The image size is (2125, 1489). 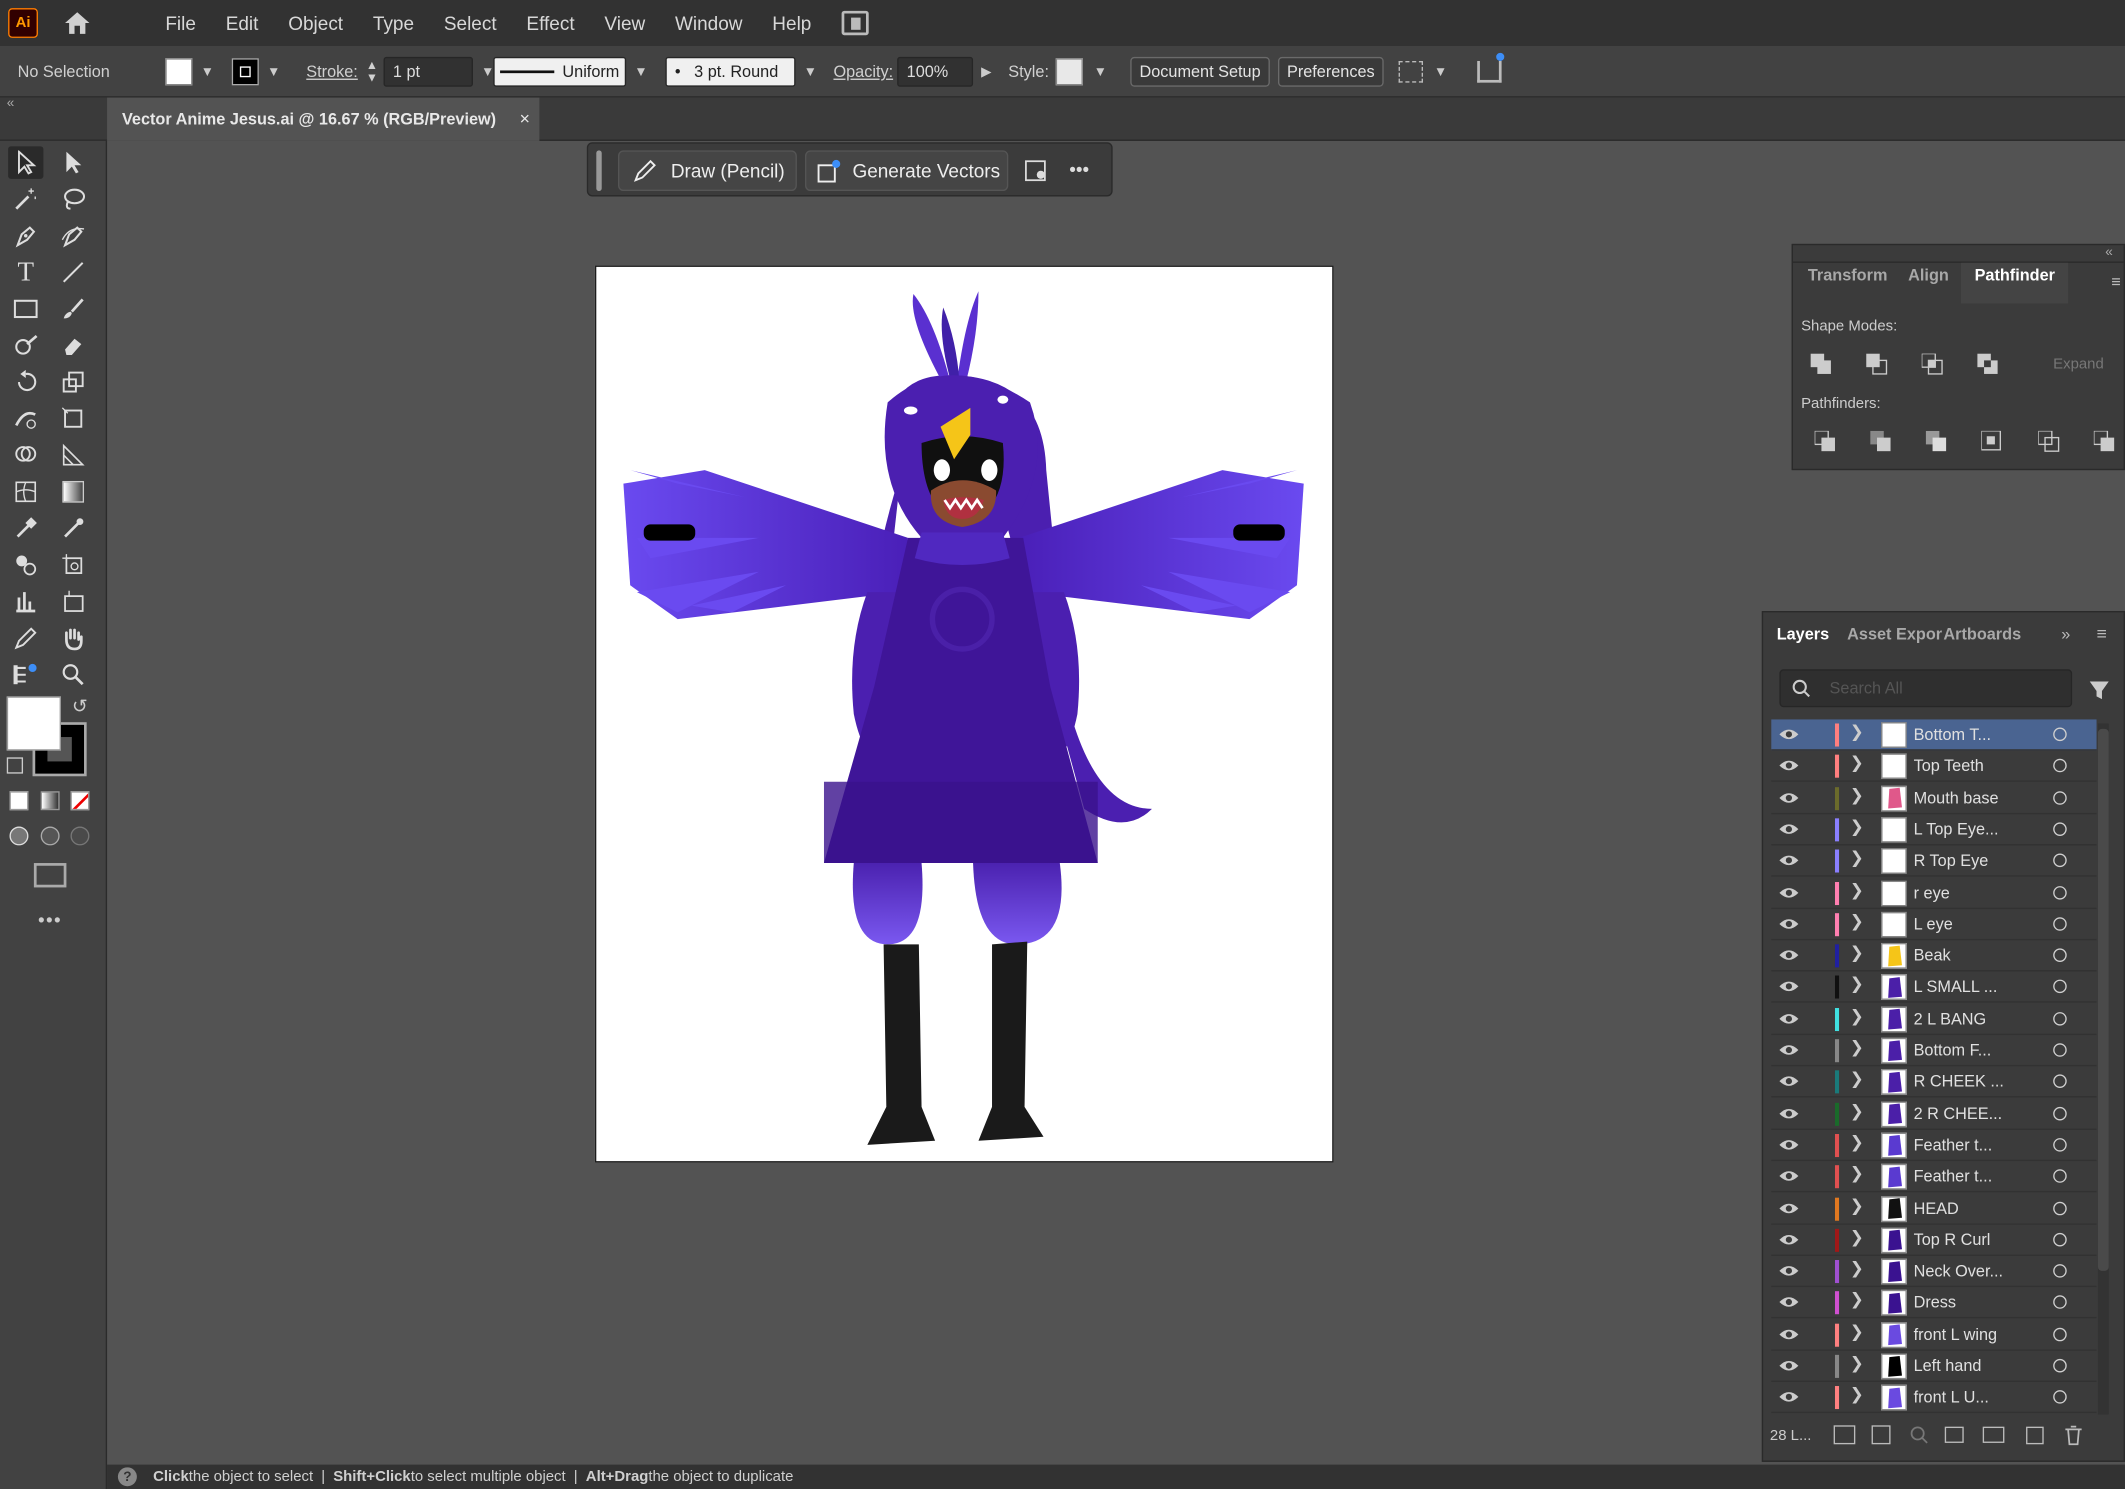 What do you see at coordinates (1982, 634) in the screenshot?
I see `tab-artboards: Artboards` at bounding box center [1982, 634].